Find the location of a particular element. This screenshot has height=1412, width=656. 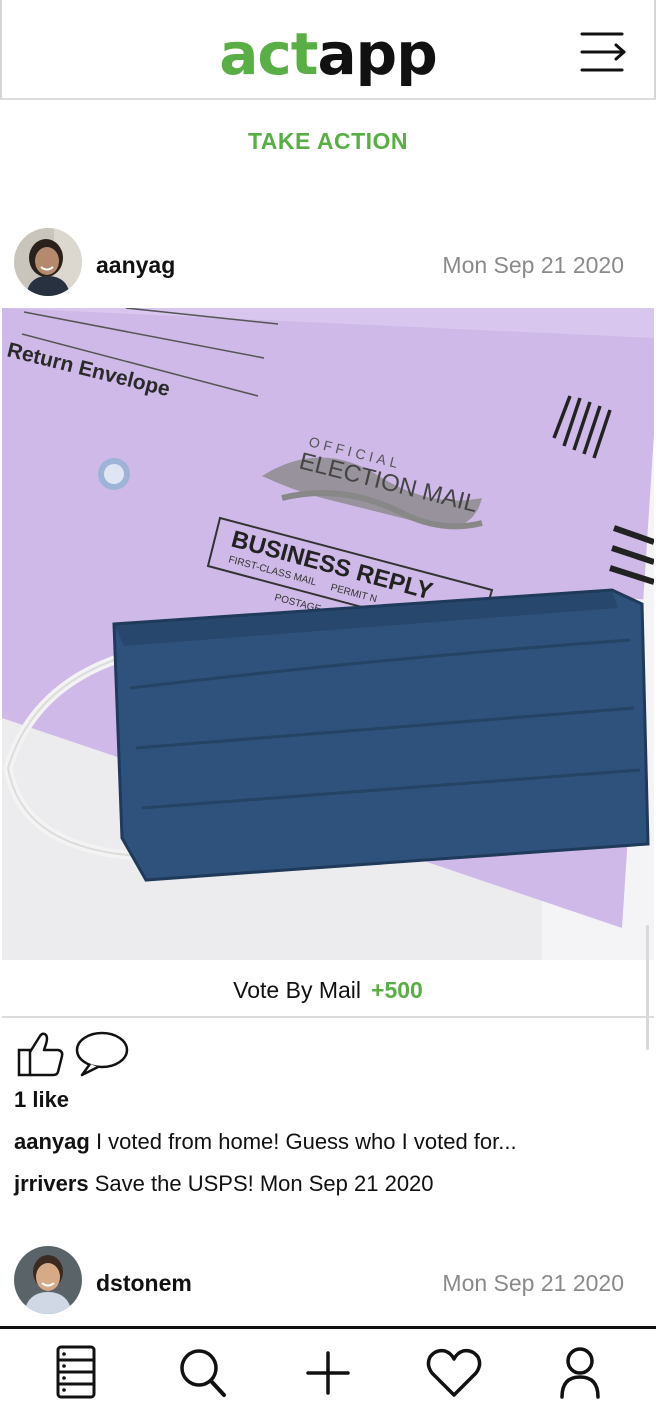

likes-count: 1 like is located at coordinates (41, 1100).